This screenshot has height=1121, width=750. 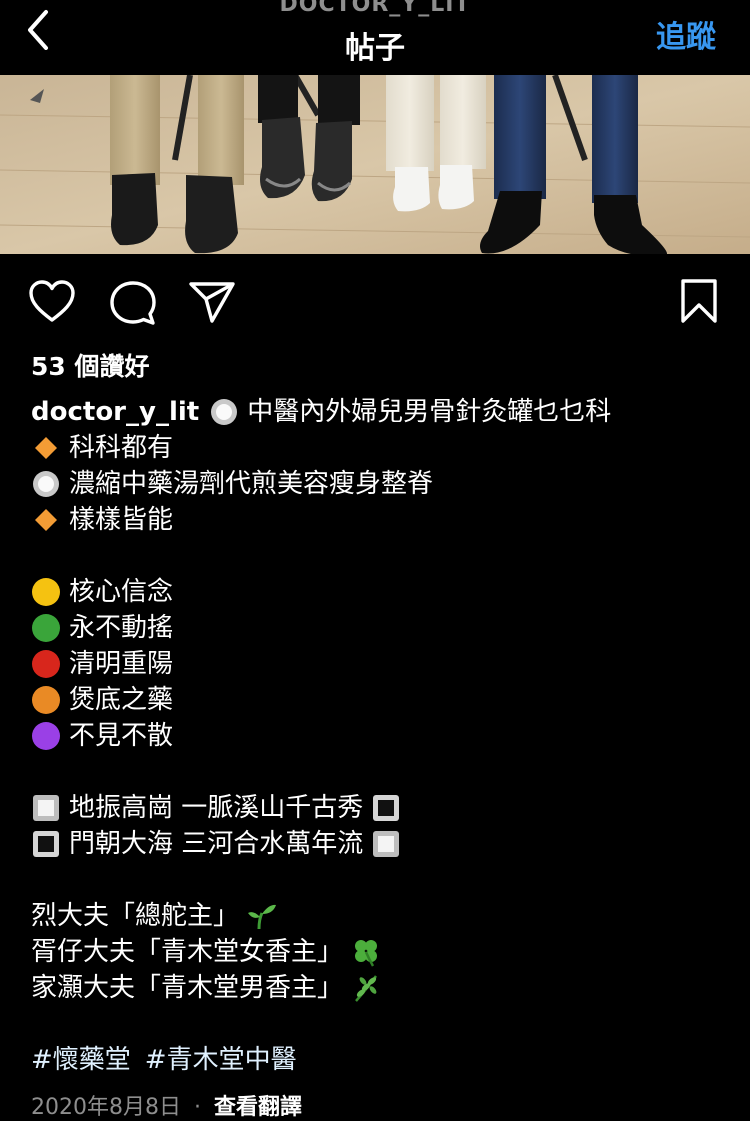 I want to click on page-title: 帖子, so click(x=375, y=48).